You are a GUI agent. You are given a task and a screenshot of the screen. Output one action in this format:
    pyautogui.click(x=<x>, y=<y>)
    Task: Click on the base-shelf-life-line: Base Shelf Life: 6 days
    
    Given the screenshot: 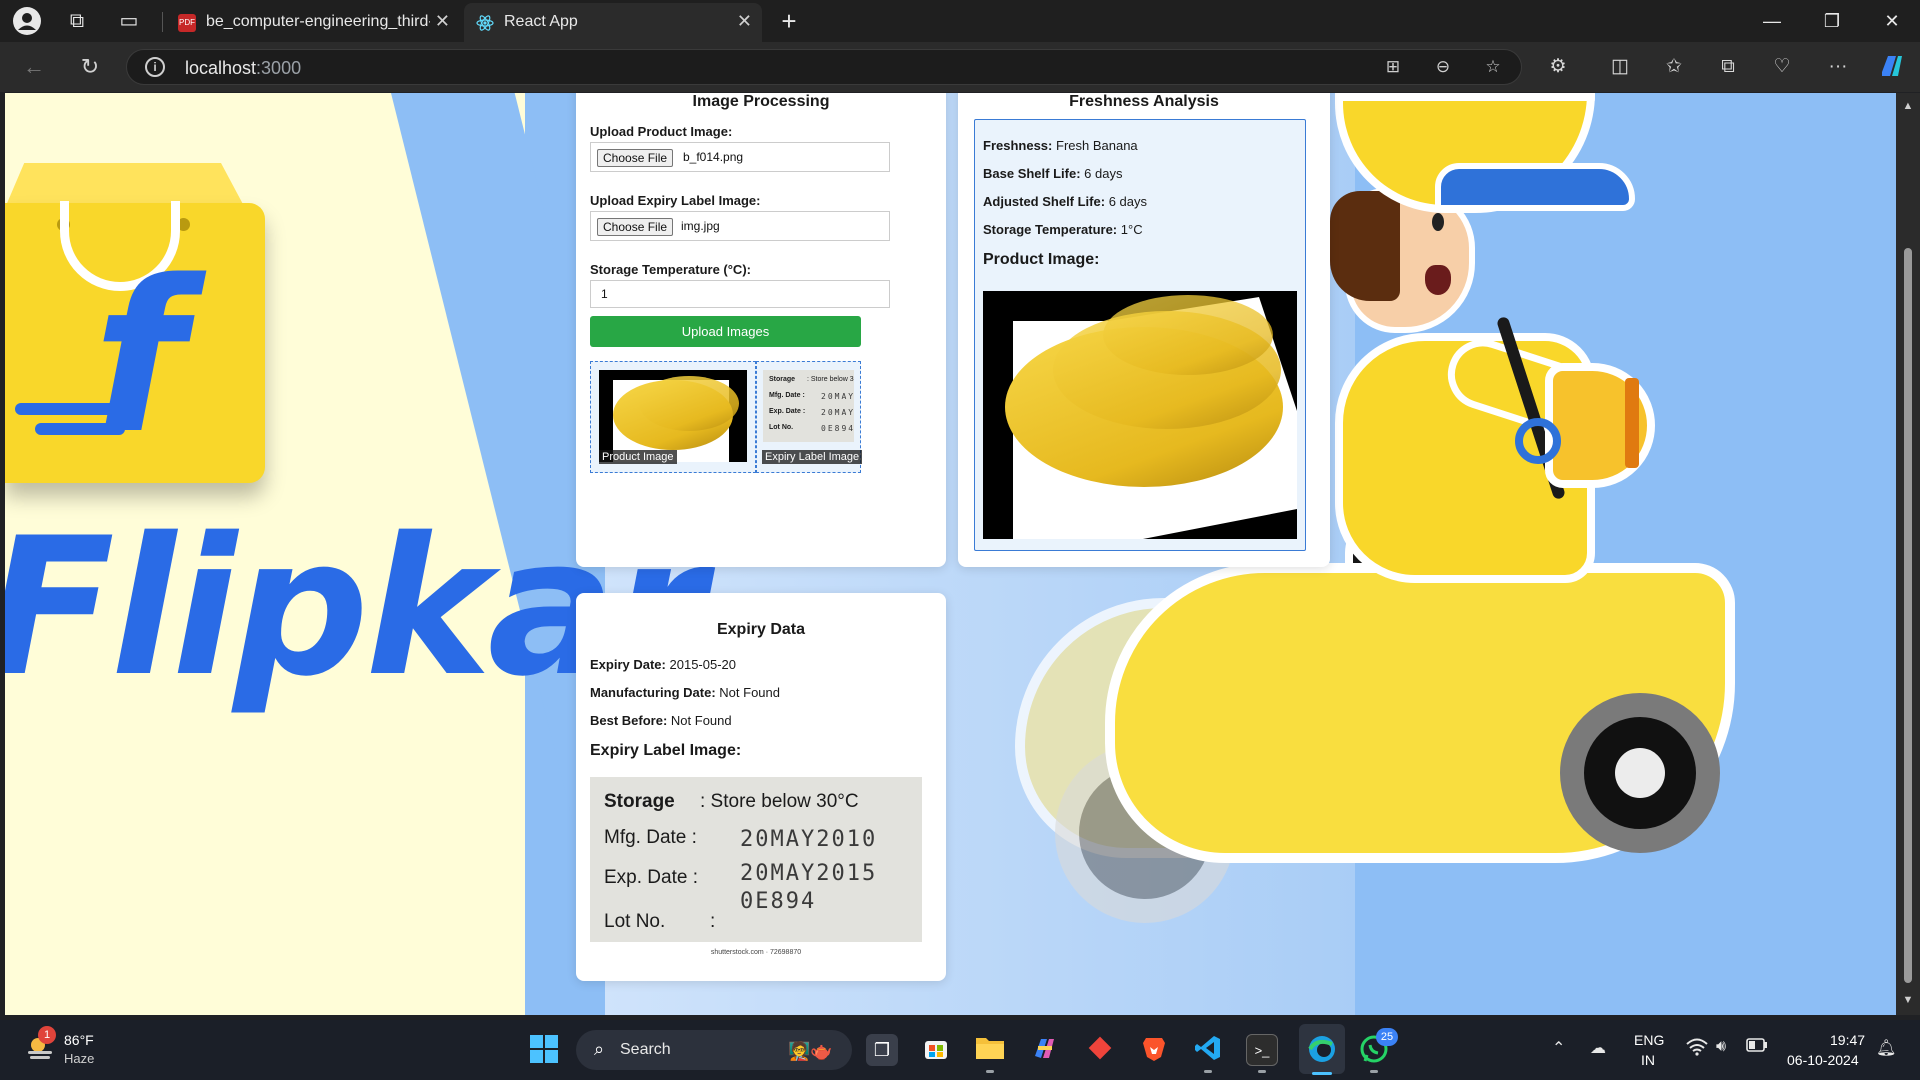 What is the action you would take?
    pyautogui.click(x=1053, y=173)
    